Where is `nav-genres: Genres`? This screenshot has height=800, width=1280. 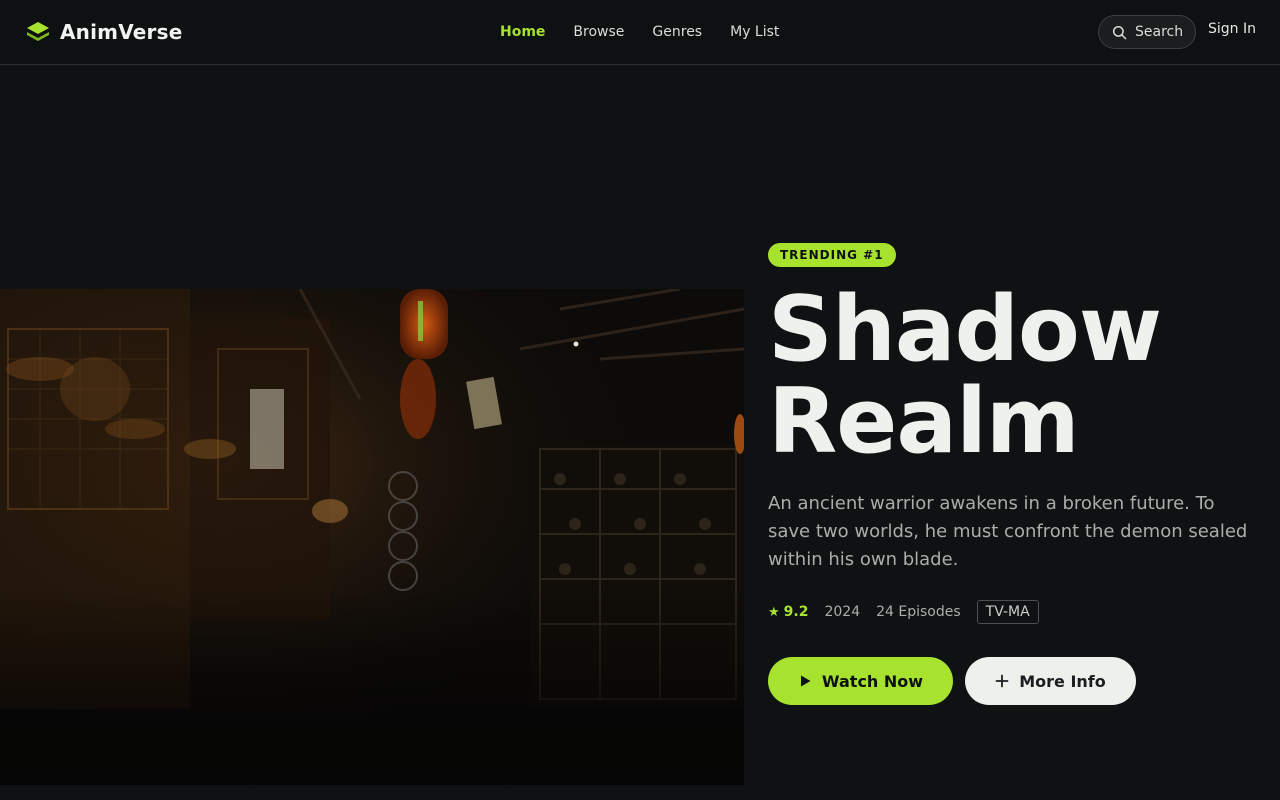
nav-genres: Genres is located at coordinates (677, 32).